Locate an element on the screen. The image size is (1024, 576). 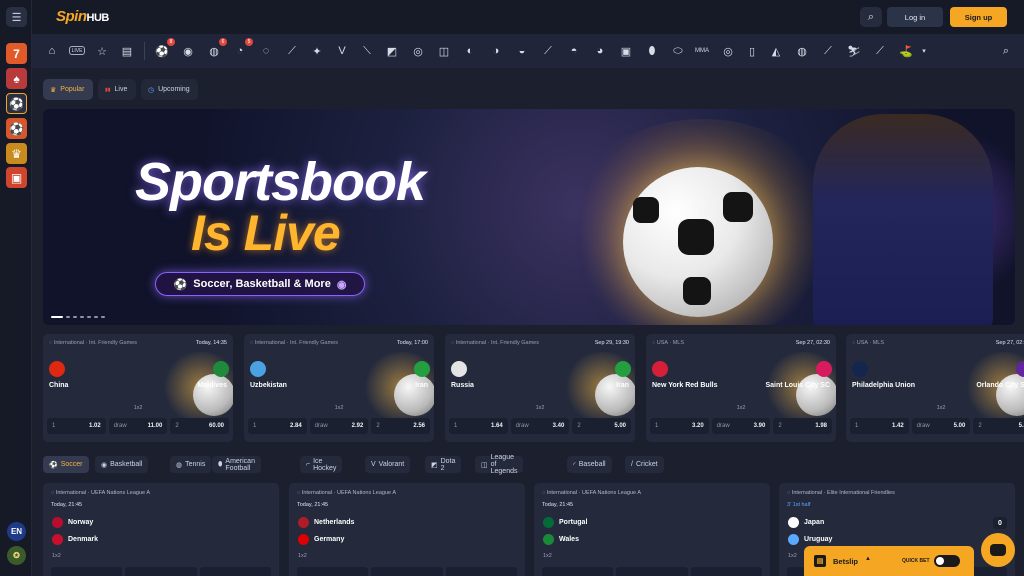
rocket-league-icon: ◐ is located at coordinates (470, 51).